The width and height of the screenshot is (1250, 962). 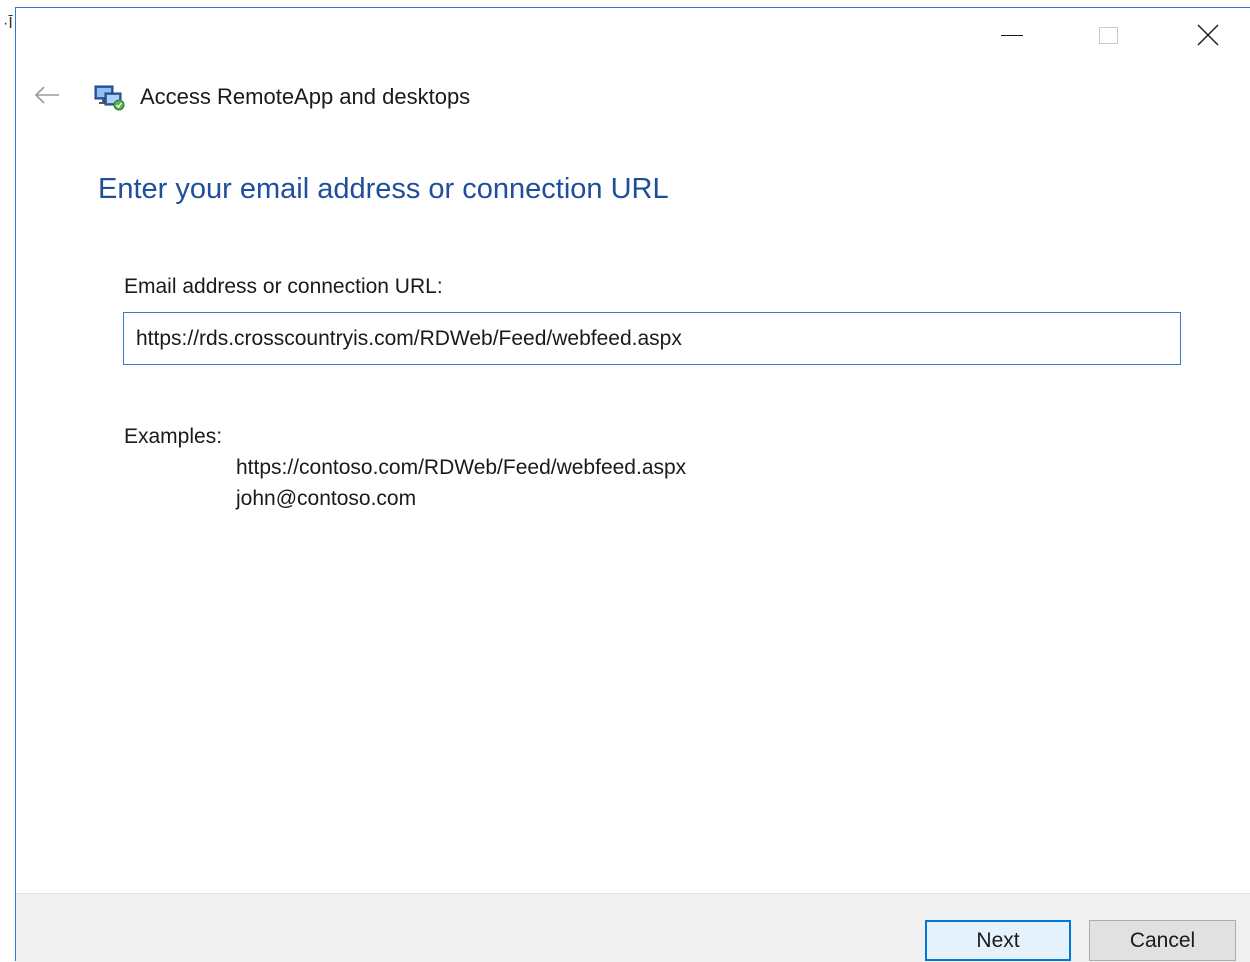 What do you see at coordinates (305, 96) in the screenshot?
I see `window-title: Access RemoteApp and desktops` at bounding box center [305, 96].